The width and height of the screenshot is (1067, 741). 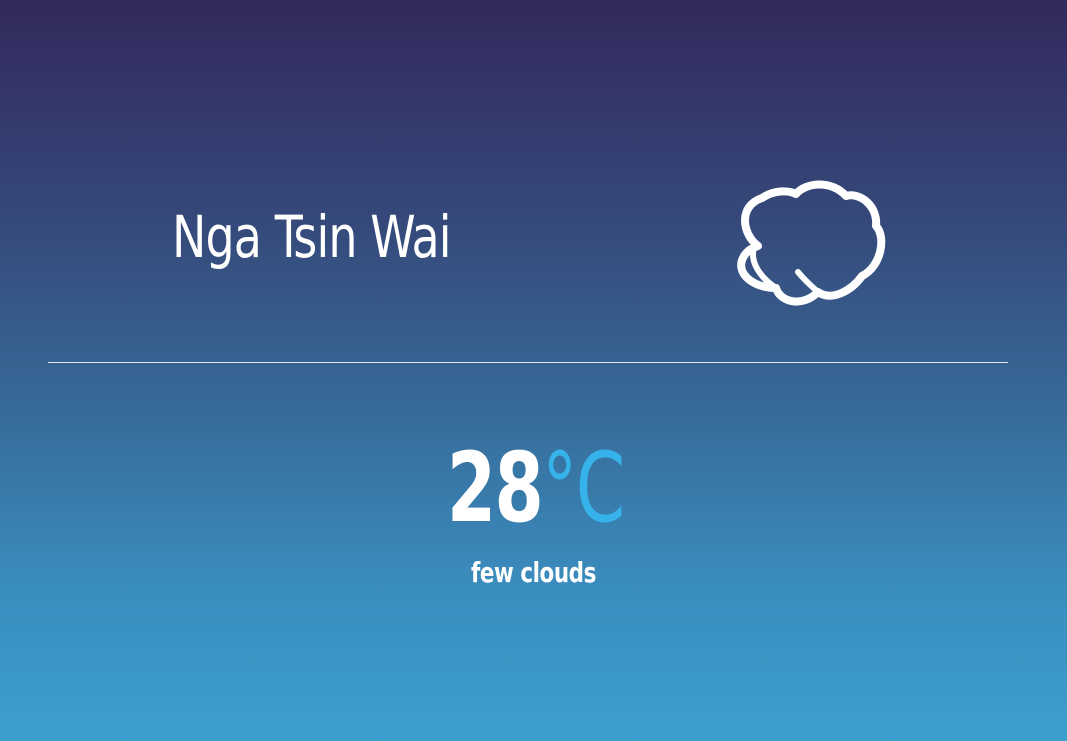 What do you see at coordinates (528, 362) in the screenshot?
I see `divider` at bounding box center [528, 362].